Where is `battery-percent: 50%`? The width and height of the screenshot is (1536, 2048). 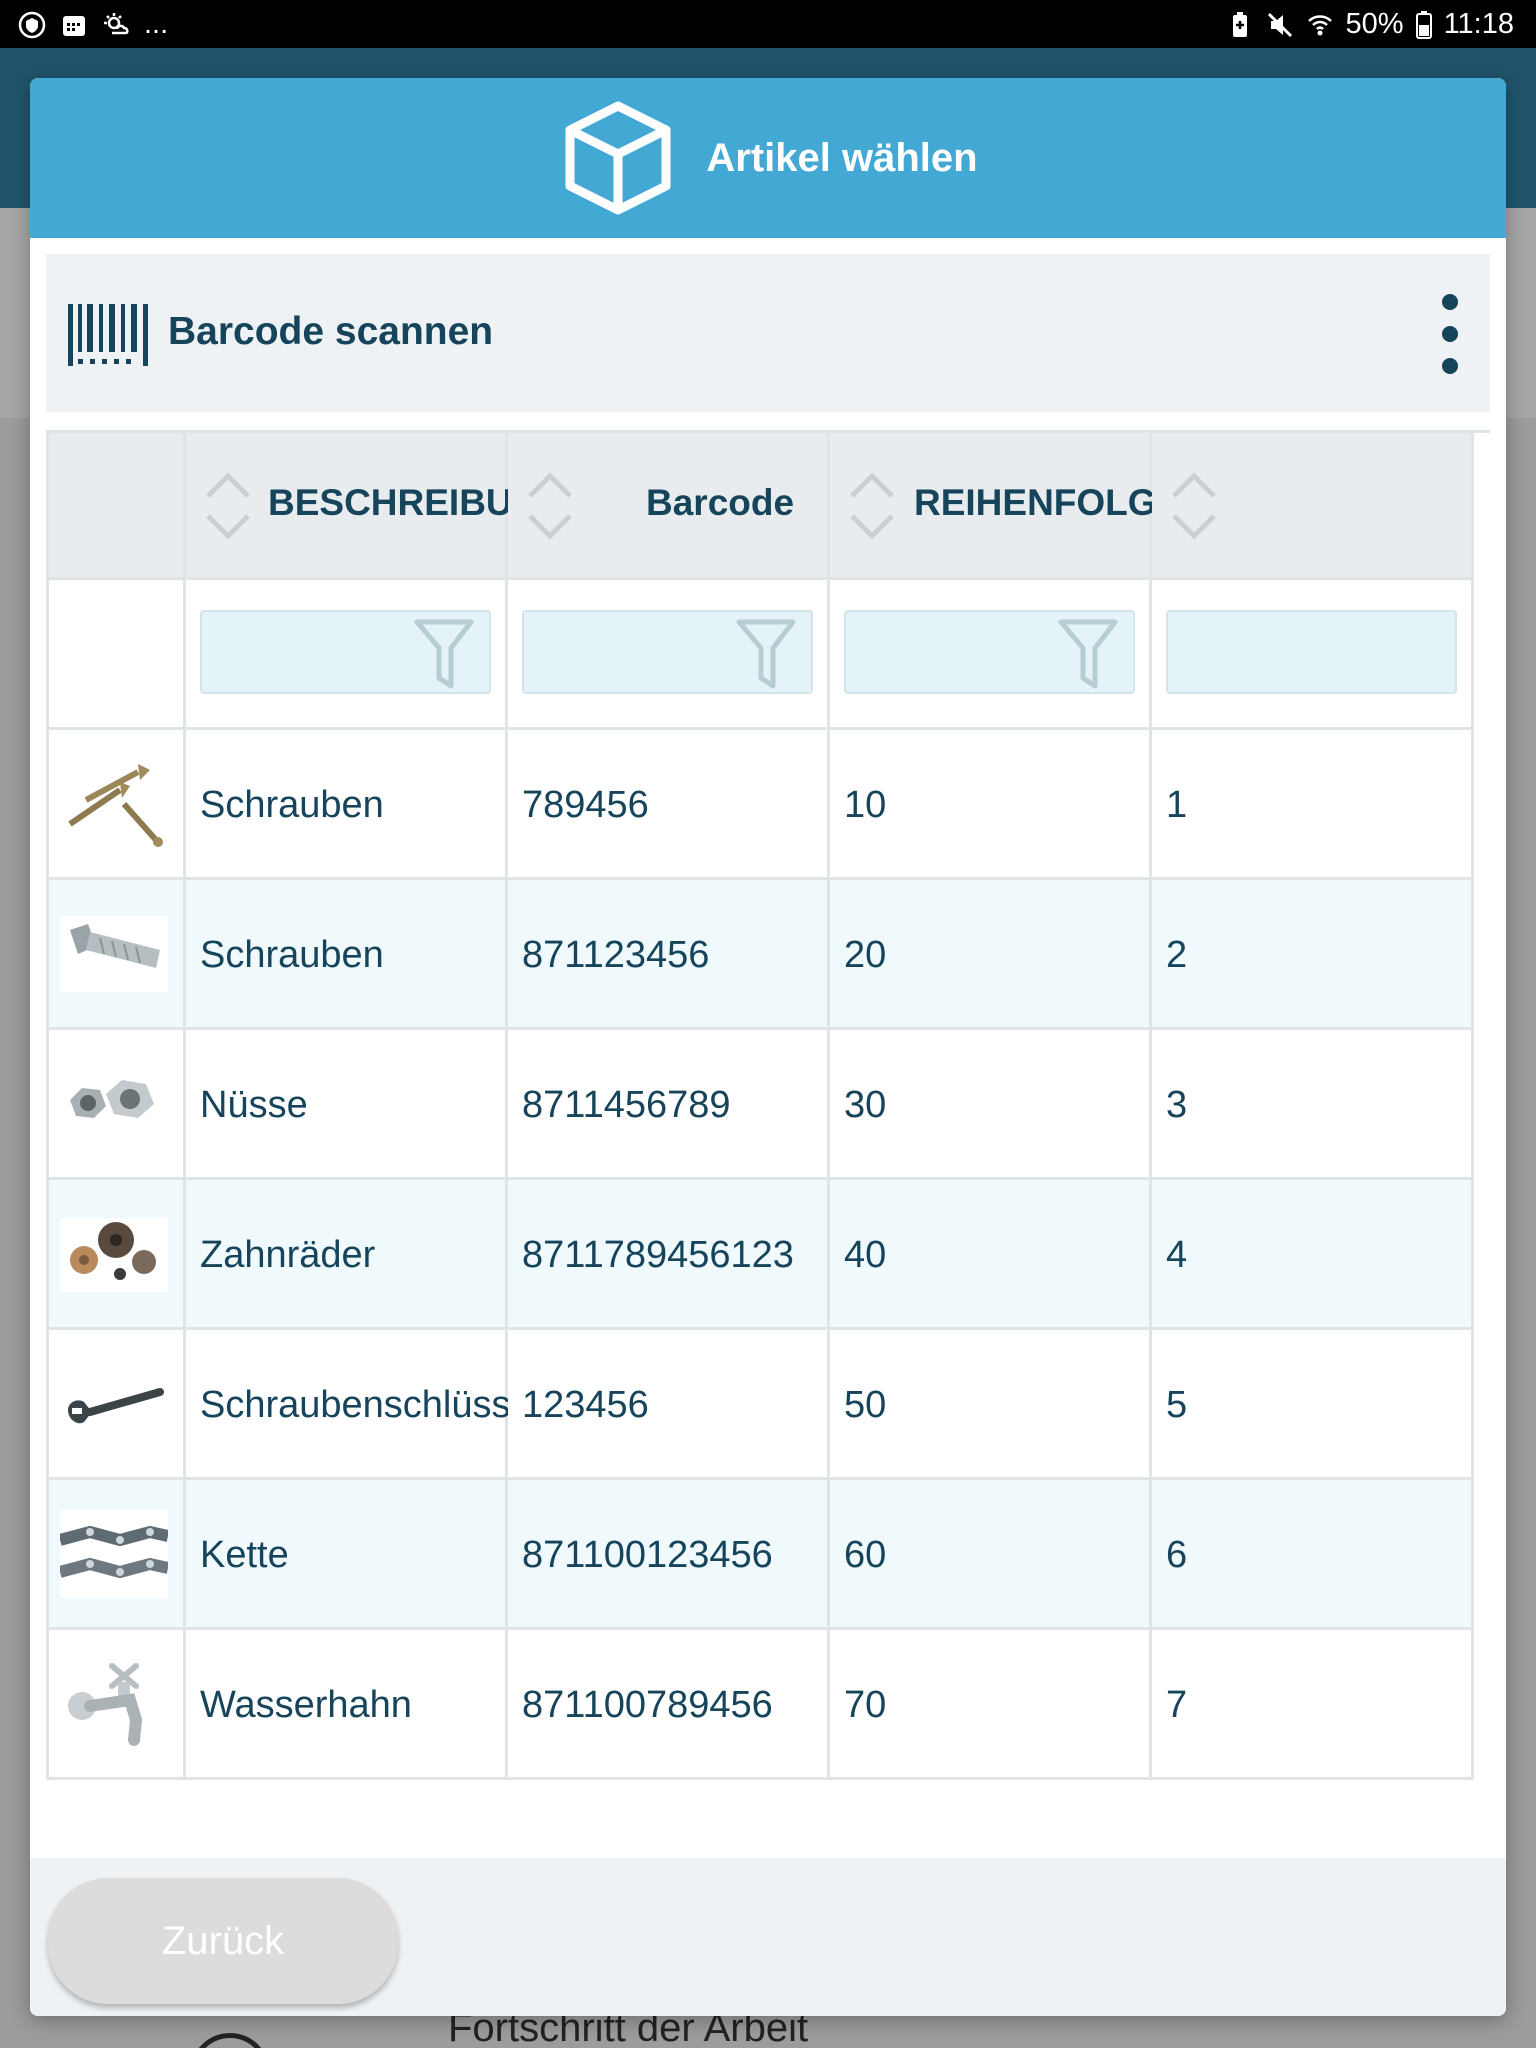 battery-percent: 50% is located at coordinates (1374, 24).